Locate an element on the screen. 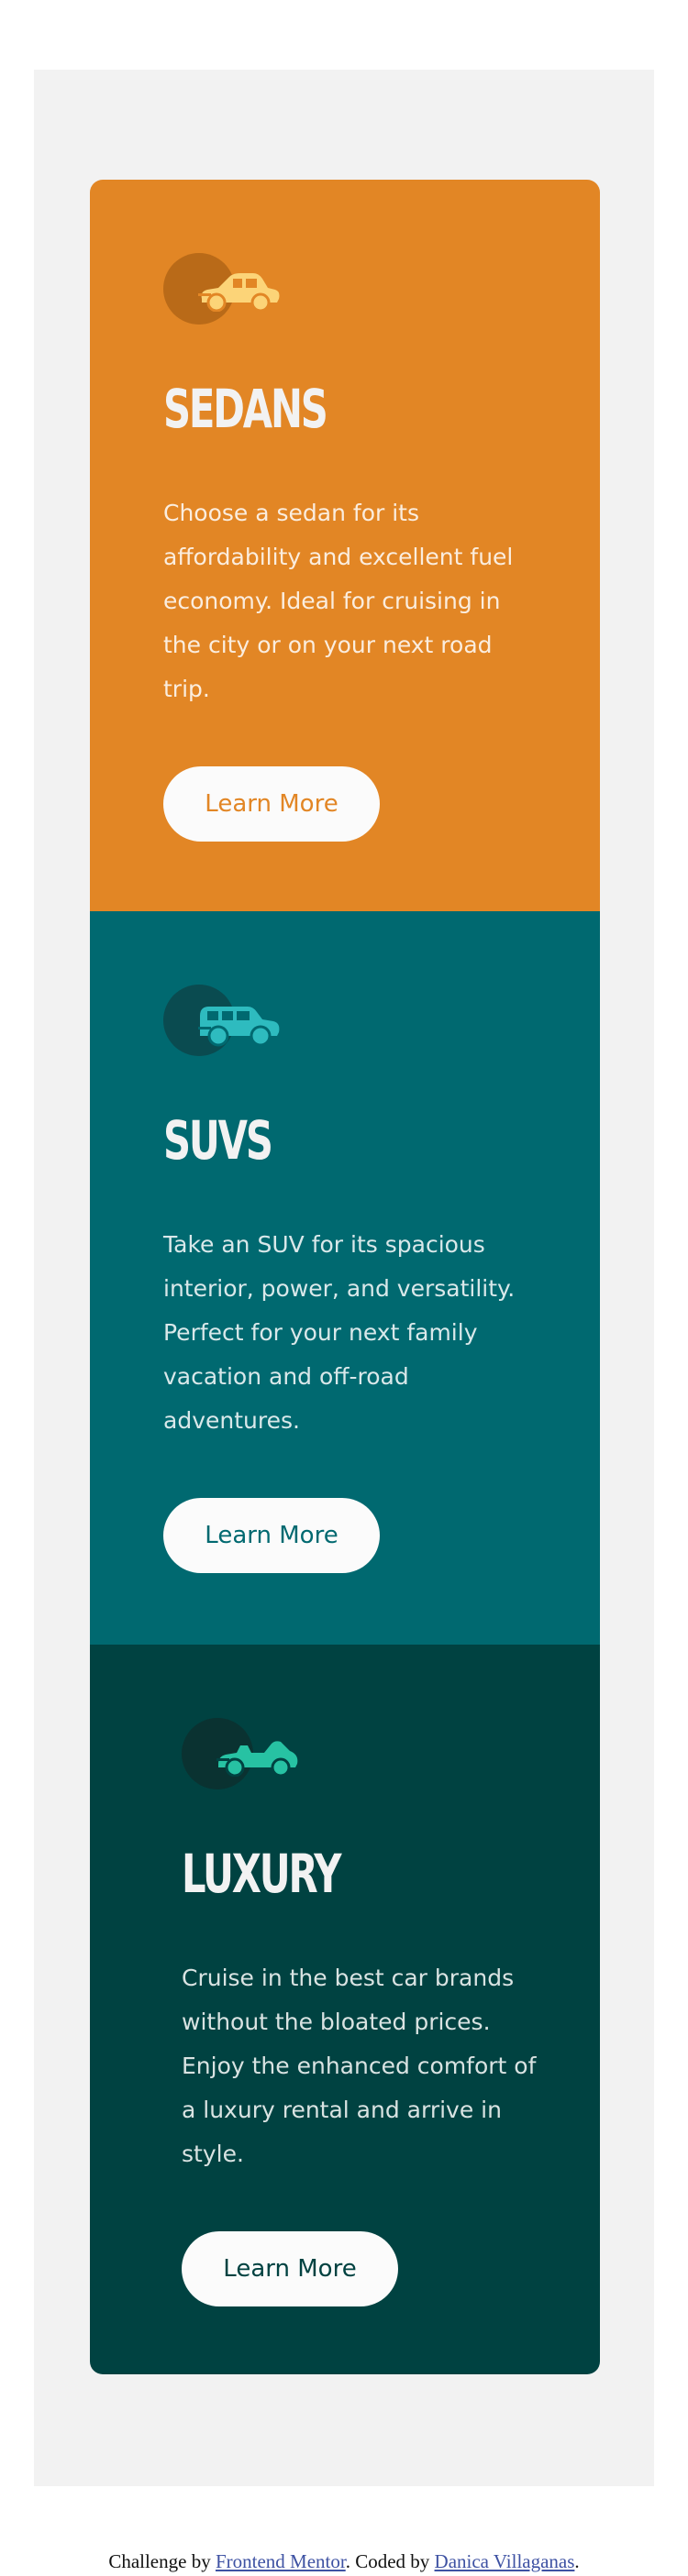 This screenshot has width=688, height=2576. frontend-mentor-link: Frontend Mentor is located at coordinates (281, 2561).